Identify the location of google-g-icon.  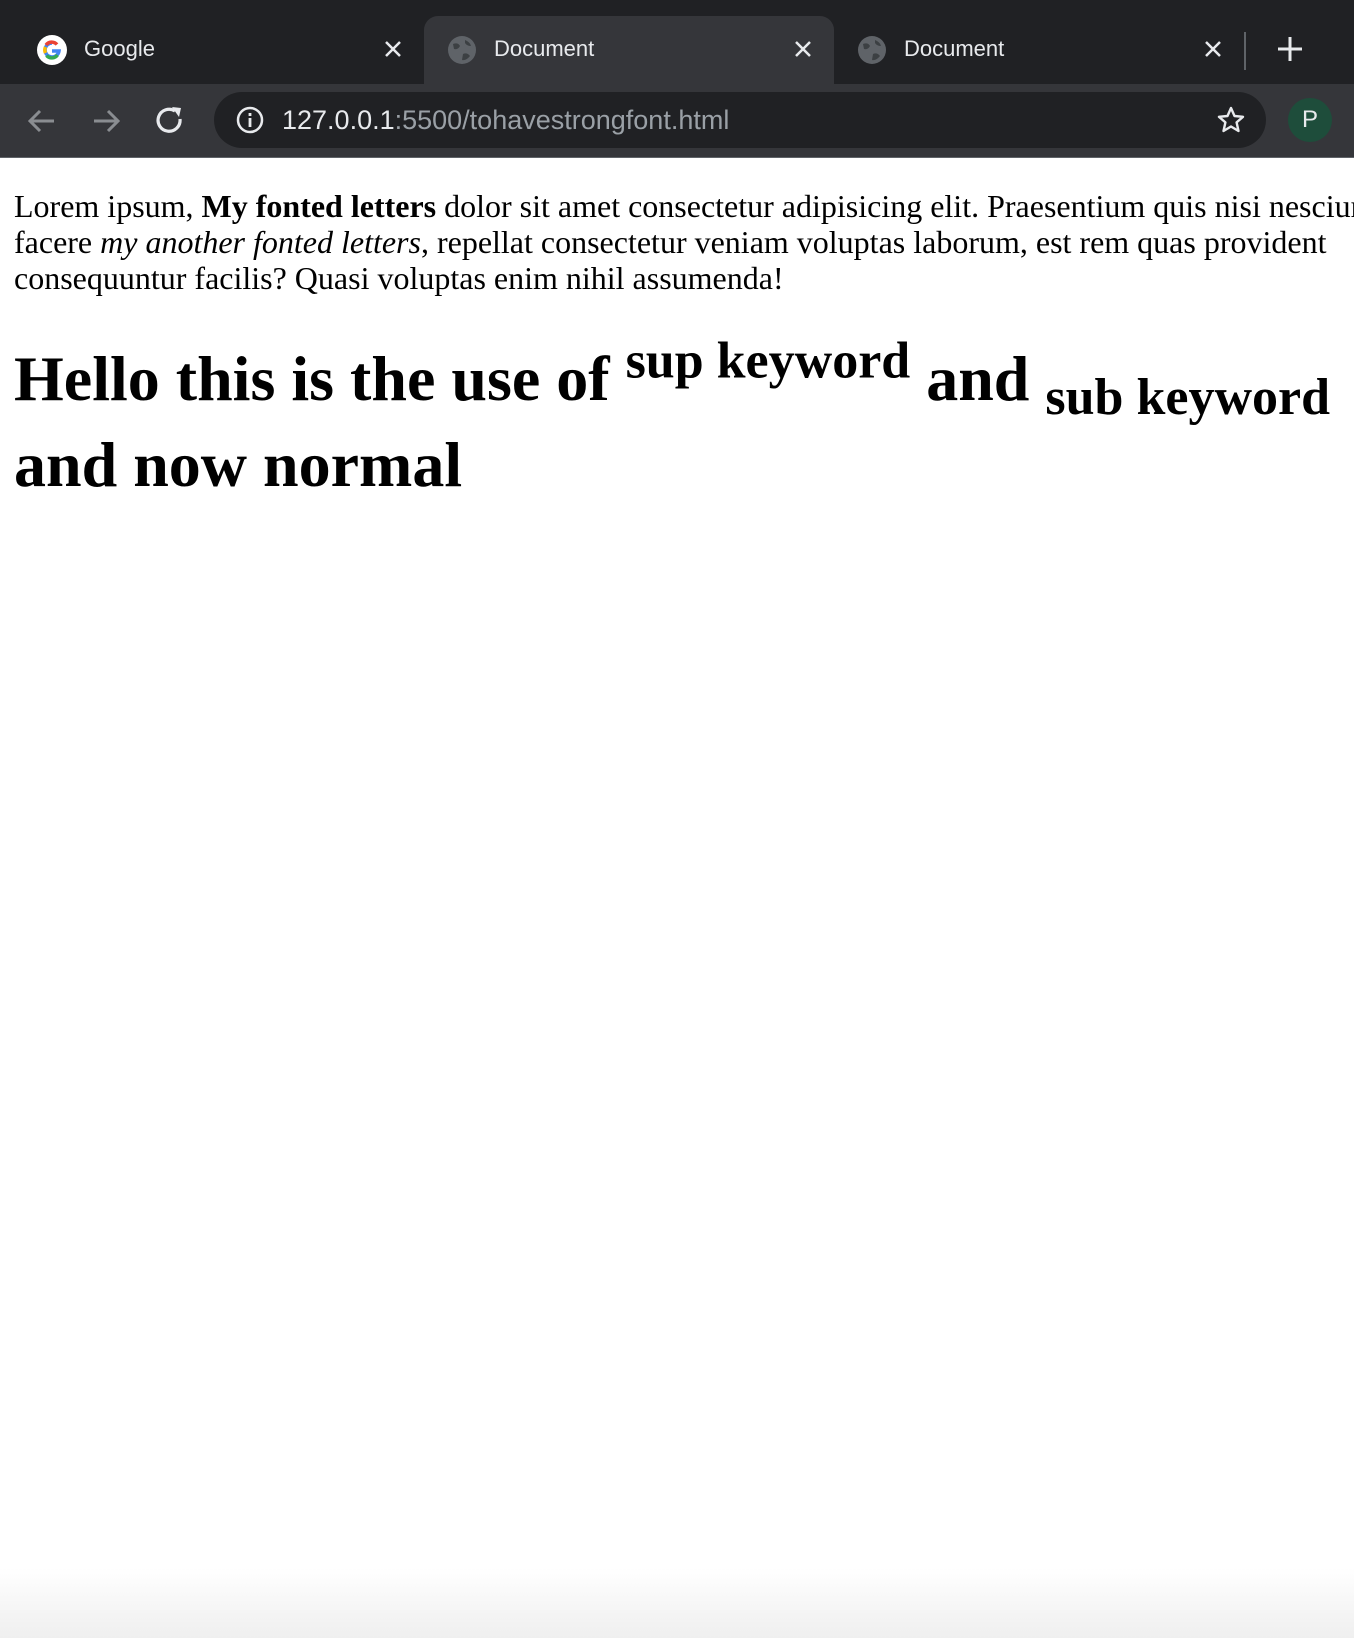
(52, 50).